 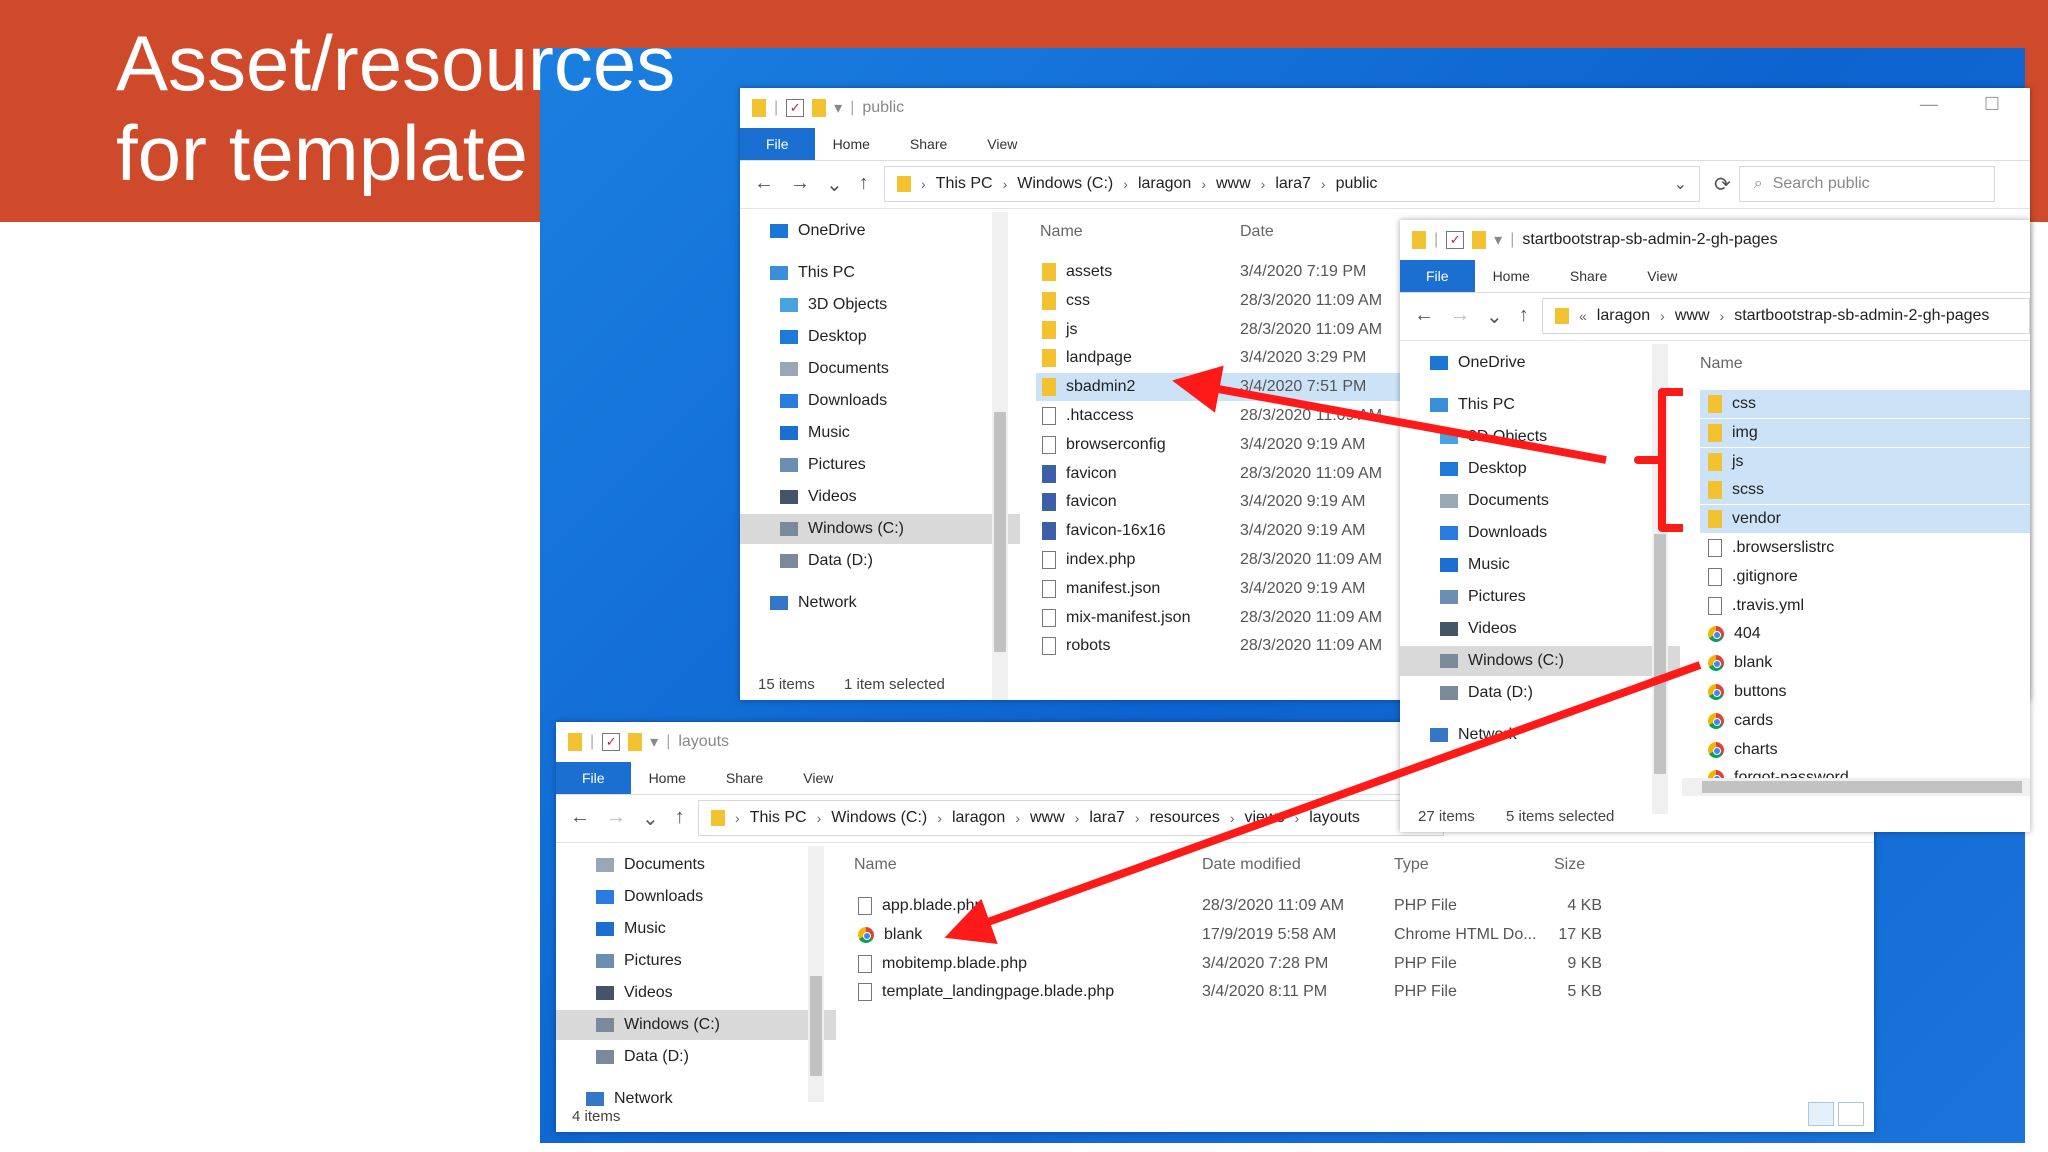 What do you see at coordinates (1992, 104) in the screenshot?
I see `maximize-icon: ☐` at bounding box center [1992, 104].